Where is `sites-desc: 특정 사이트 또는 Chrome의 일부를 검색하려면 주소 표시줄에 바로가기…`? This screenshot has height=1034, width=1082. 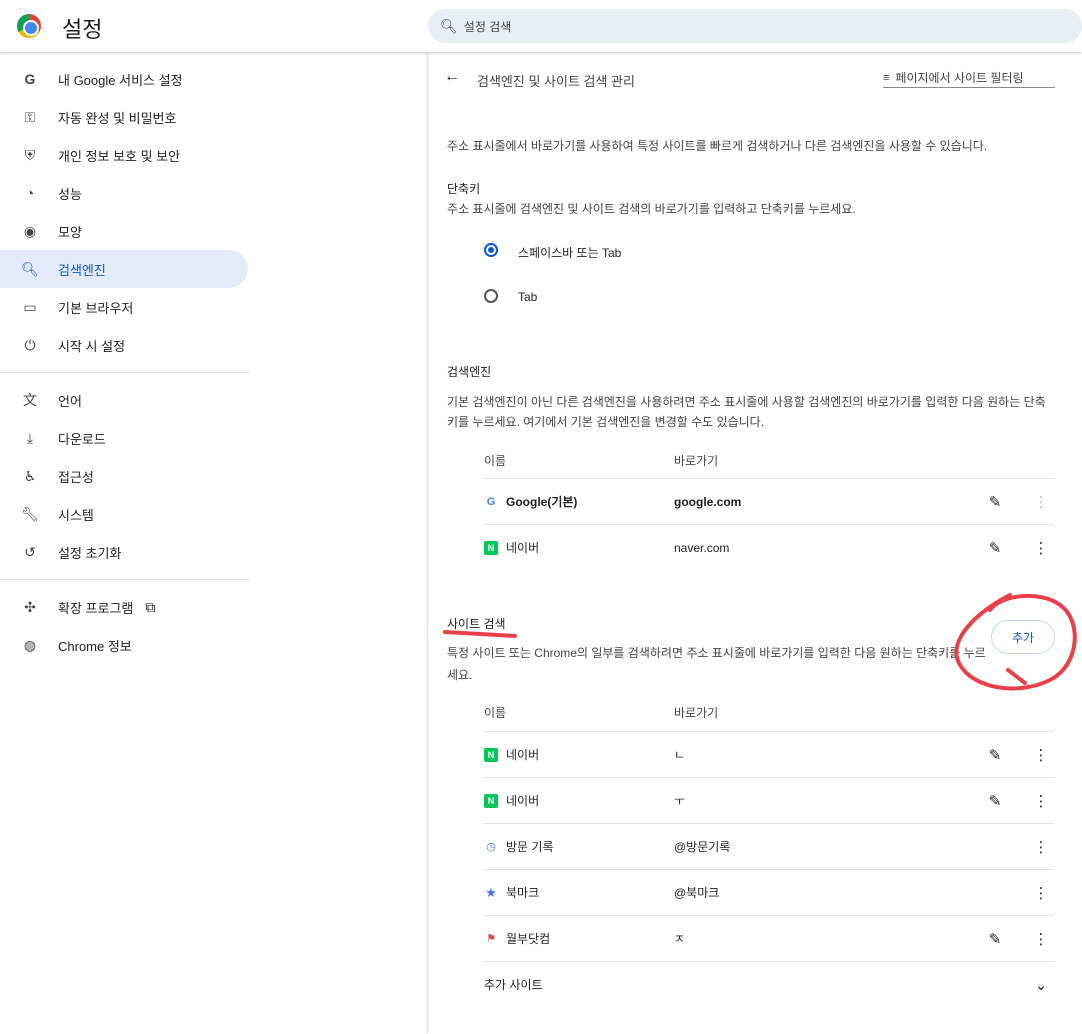 sites-desc: 특정 사이트 또는 Chrome의 일부를 검색하려면 주소 표시줄에 바로가기… is located at coordinates (716, 664).